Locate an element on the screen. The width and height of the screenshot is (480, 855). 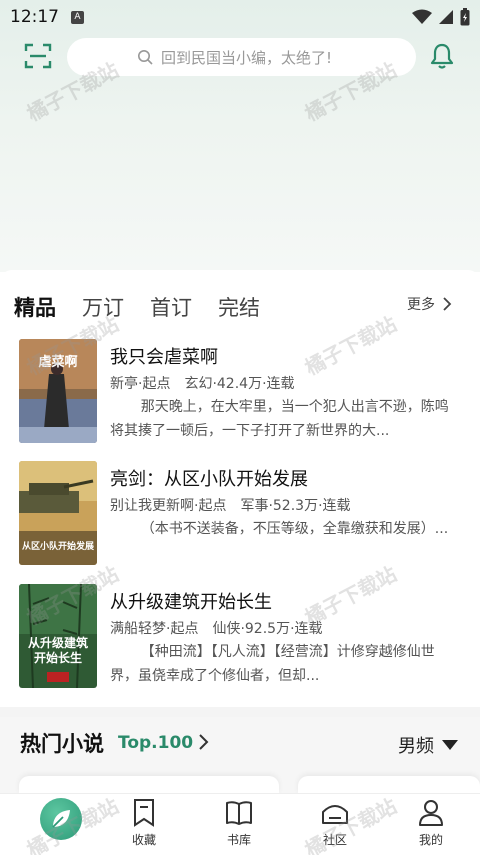
bottom-nav: 收藏 书库 社区 我的 is located at coordinates (240, 824).